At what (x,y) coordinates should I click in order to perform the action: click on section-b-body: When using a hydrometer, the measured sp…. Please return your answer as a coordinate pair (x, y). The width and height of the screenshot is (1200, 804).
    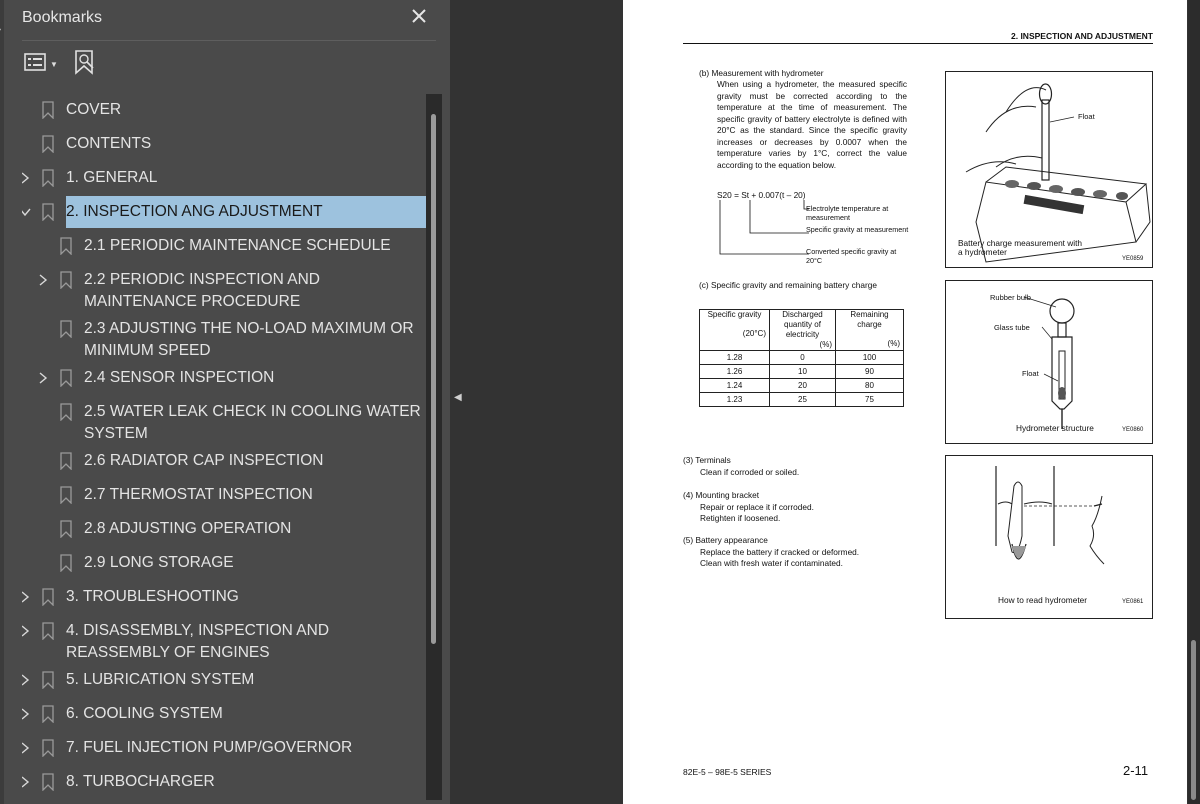
    Looking at the image, I should click on (812, 124).